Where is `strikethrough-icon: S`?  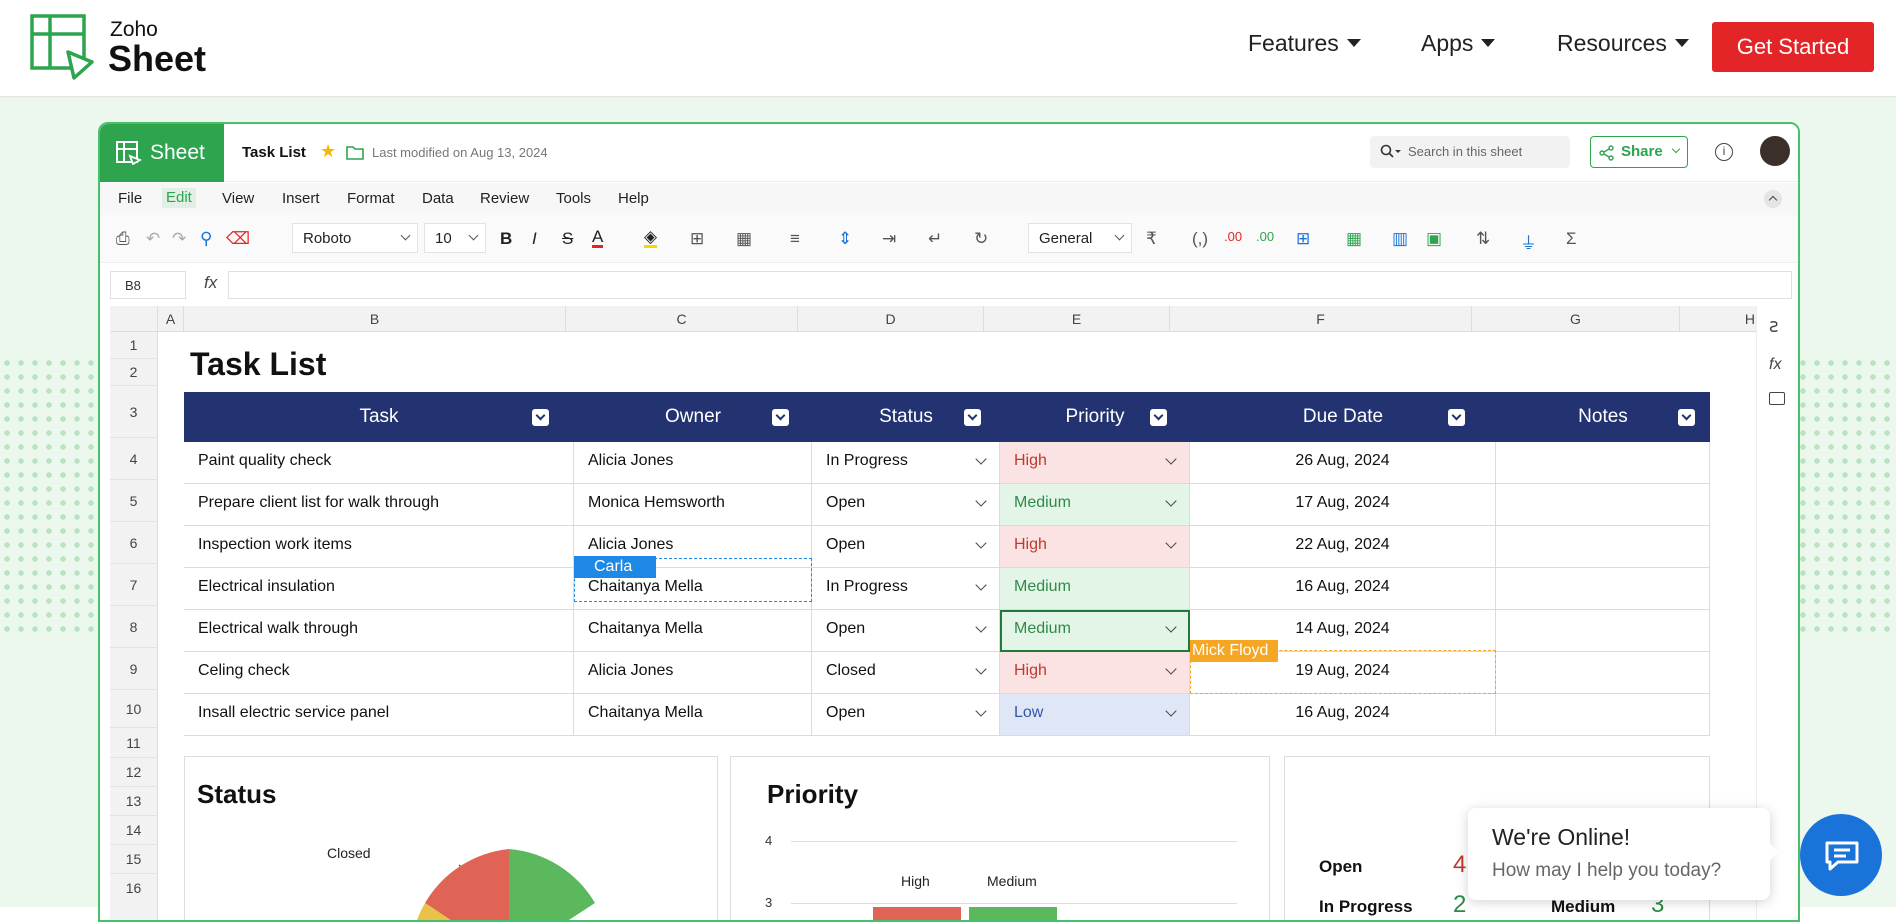 strikethrough-icon: S is located at coordinates (567, 239).